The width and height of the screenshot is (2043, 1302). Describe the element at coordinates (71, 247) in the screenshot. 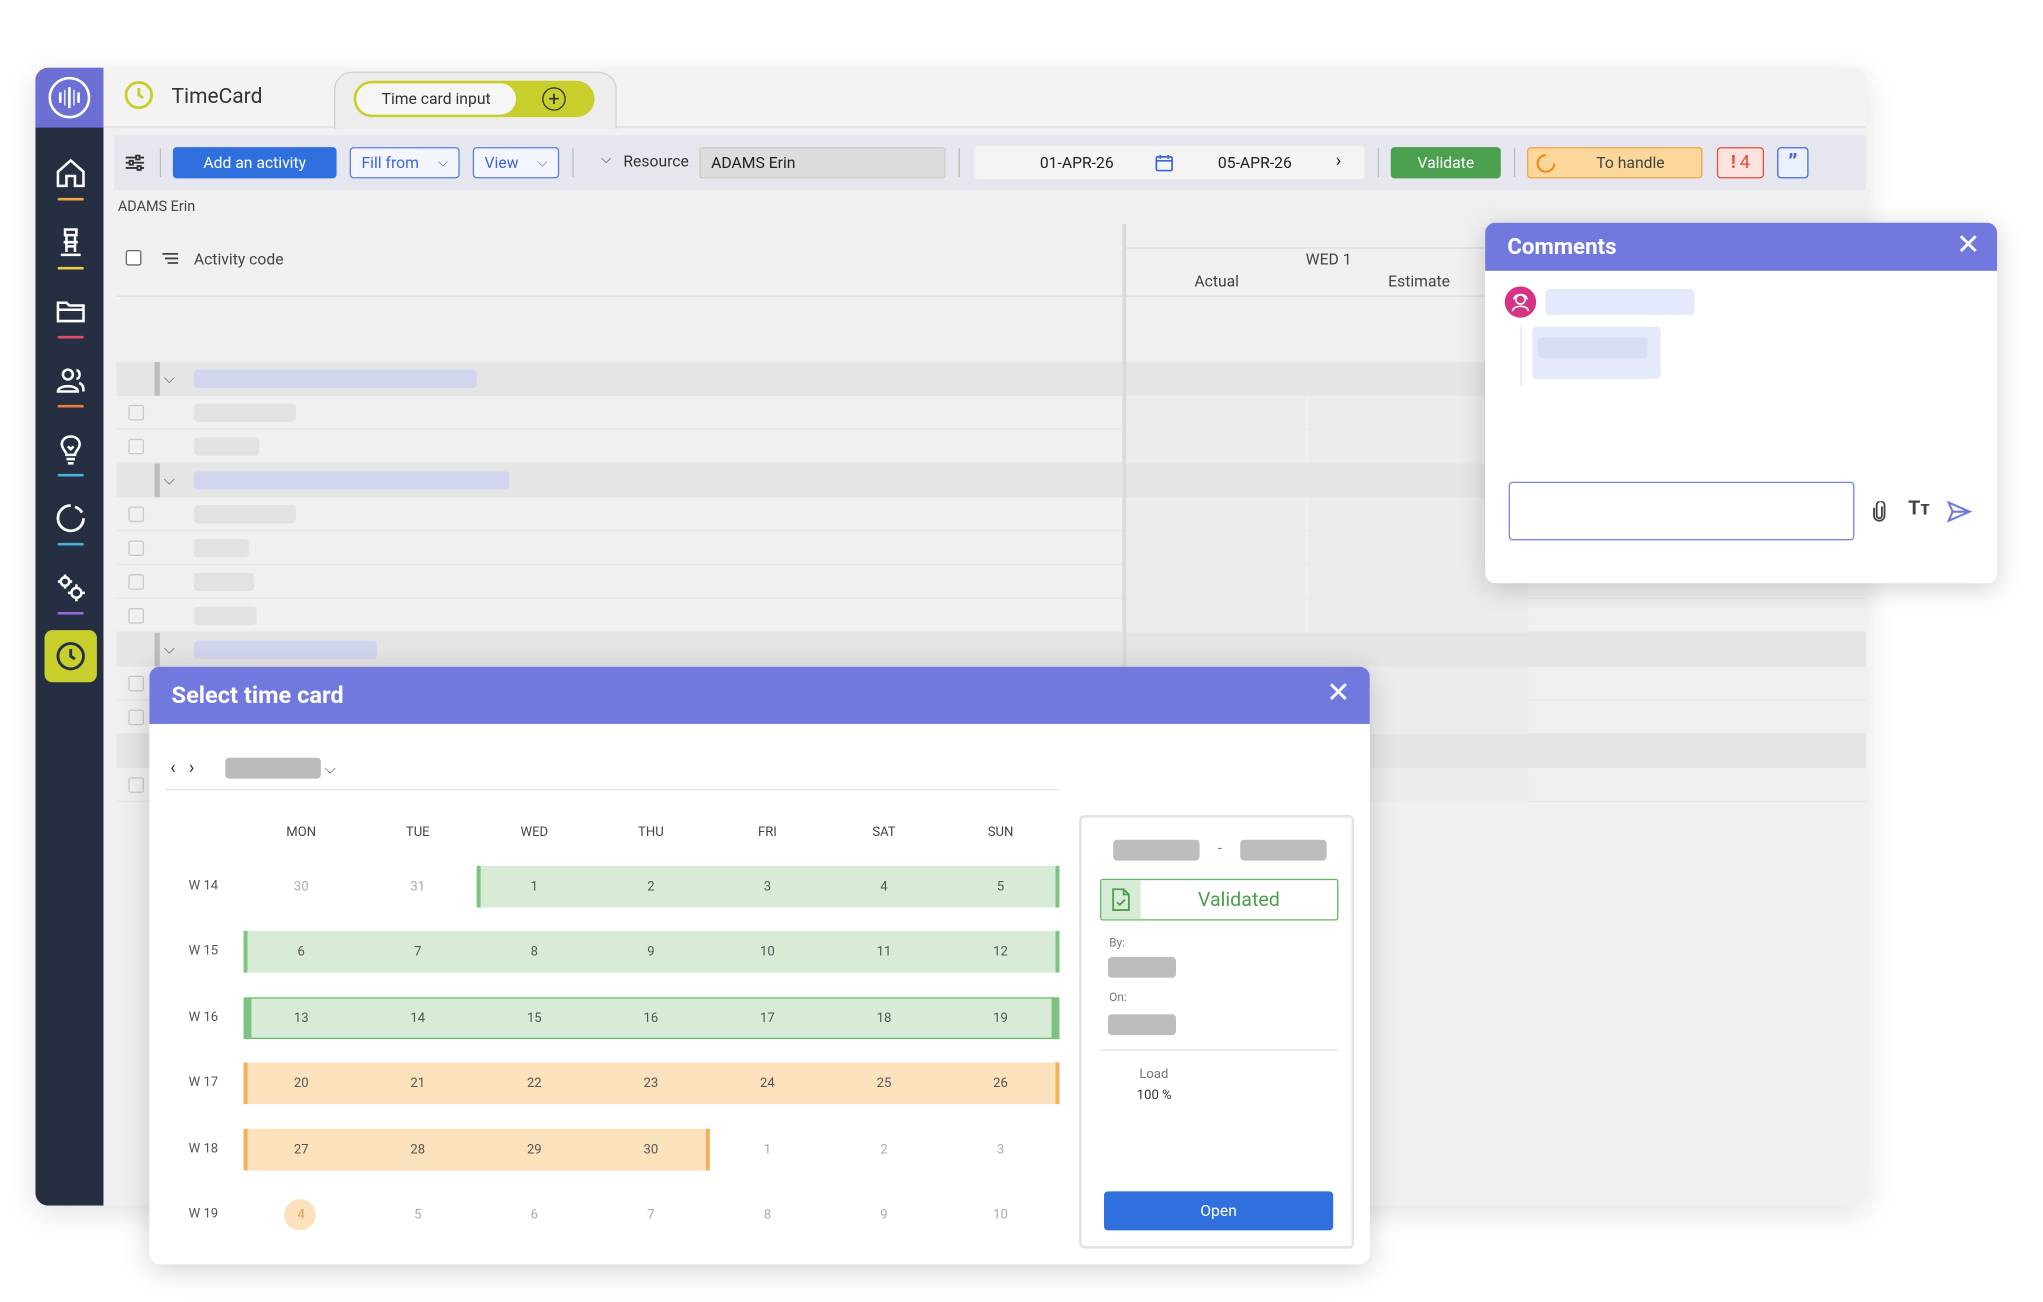

I see `nav-projects` at that location.